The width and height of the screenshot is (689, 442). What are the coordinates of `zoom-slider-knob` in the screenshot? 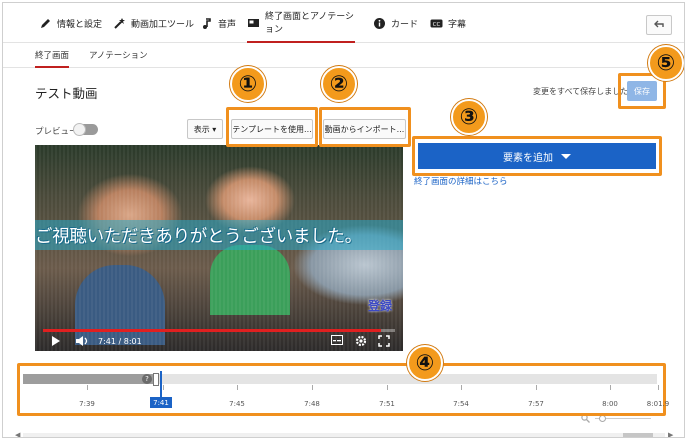 It's located at (602, 418).